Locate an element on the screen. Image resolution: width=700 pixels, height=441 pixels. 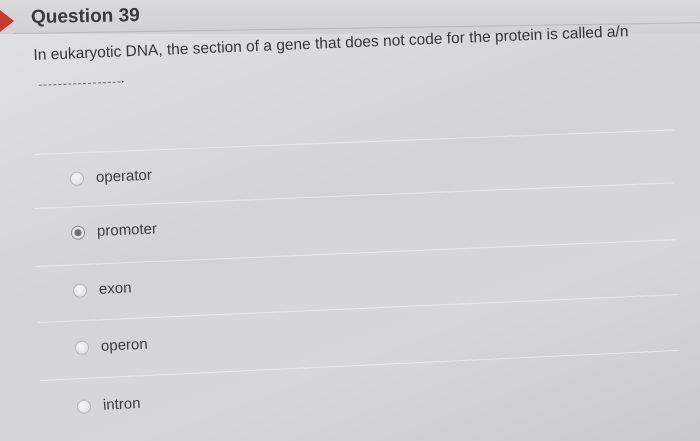
option-label: operon is located at coordinates (124, 345).